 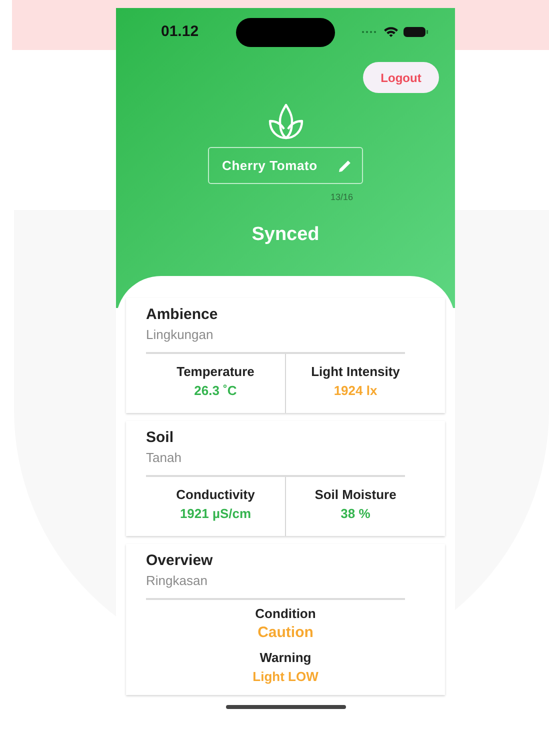 I want to click on metric-value: 38 %, so click(x=355, y=514).